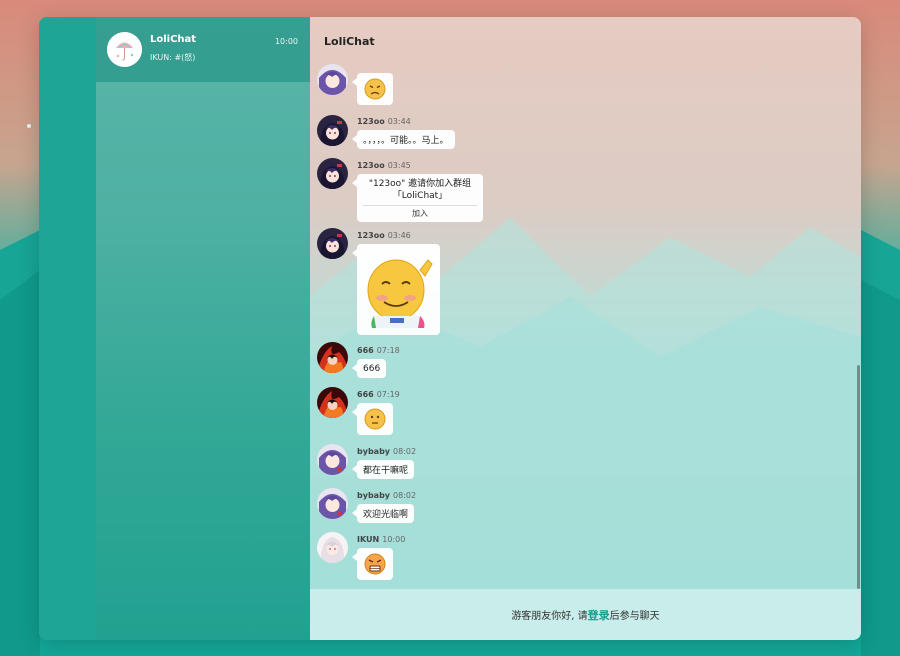 The width and height of the screenshot is (900, 656). I want to click on message-time: 10:00, so click(394, 539).